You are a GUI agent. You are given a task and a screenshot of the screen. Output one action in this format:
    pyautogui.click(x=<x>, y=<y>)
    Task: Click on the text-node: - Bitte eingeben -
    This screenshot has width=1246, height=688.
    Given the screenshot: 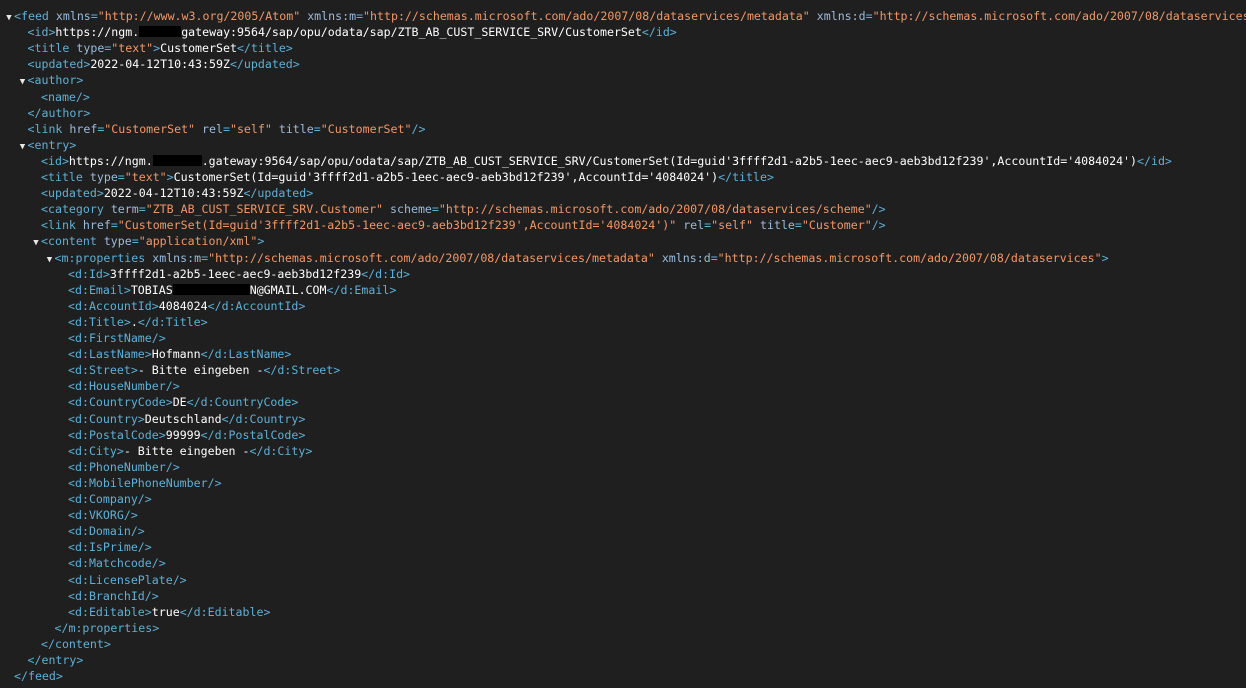 What is the action you would take?
    pyautogui.click(x=200, y=370)
    